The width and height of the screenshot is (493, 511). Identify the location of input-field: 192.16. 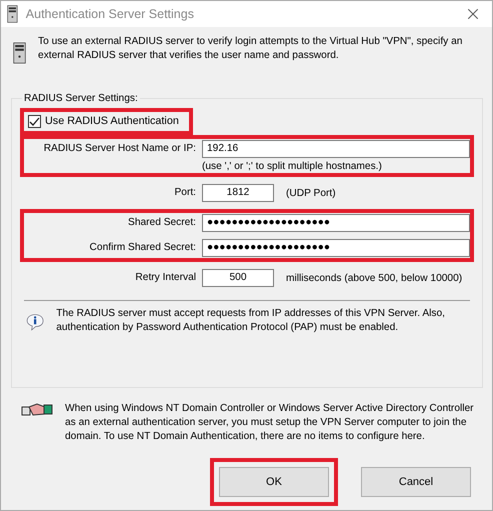
(336, 149).